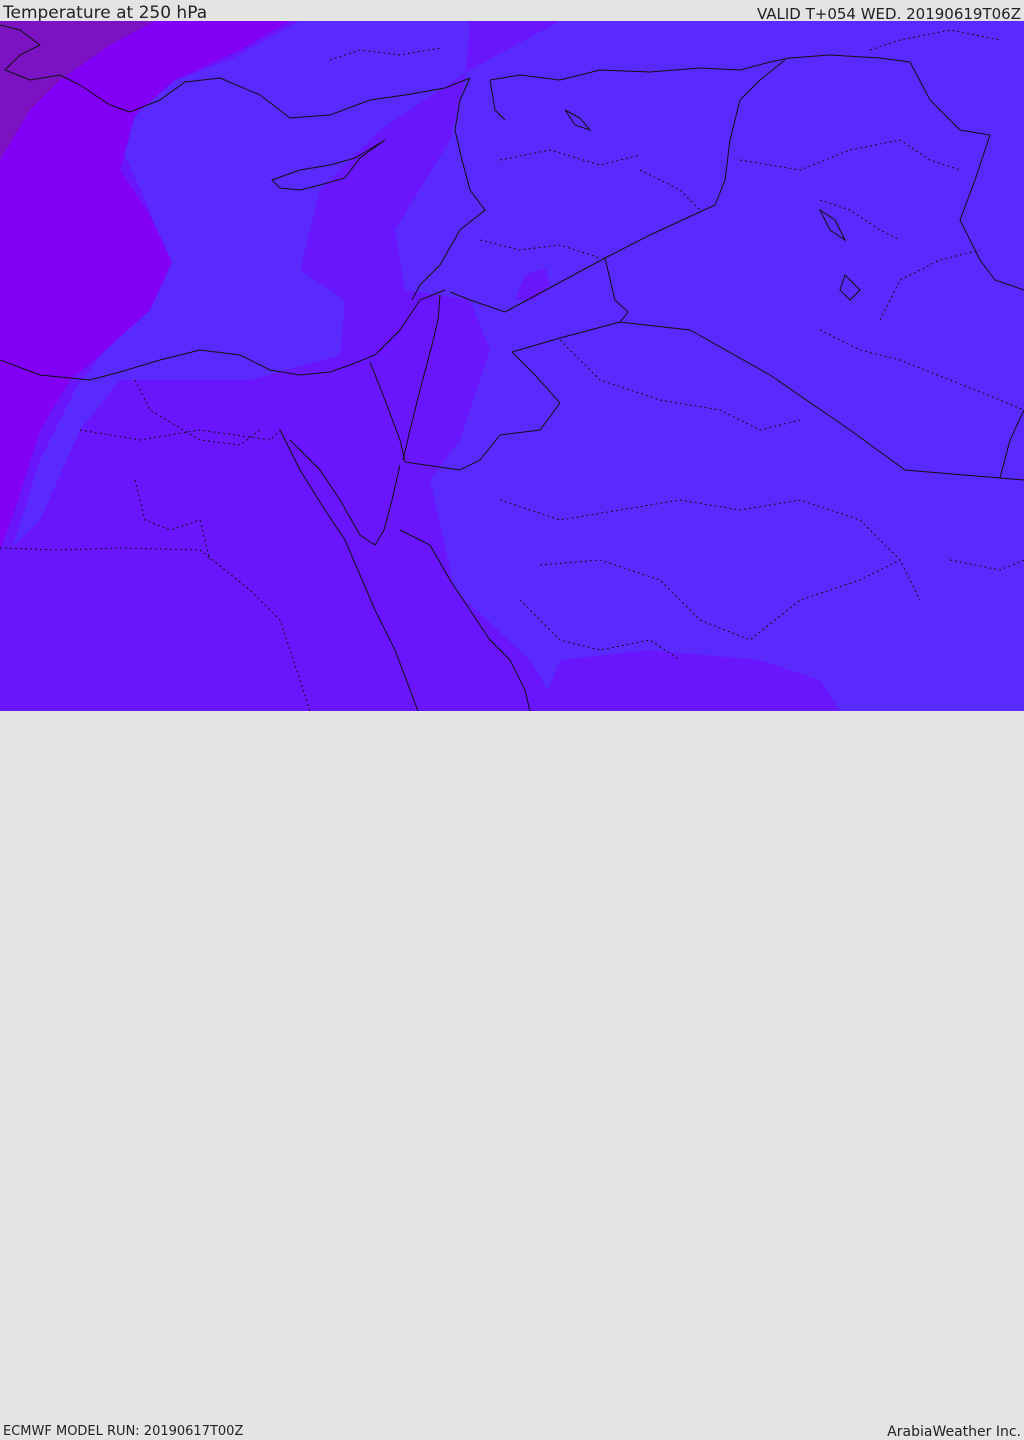 The image size is (1024, 1440). What do you see at coordinates (123, 1431) in the screenshot?
I see `model-run-label: ECMWF MODEL RUN: 20190617T00Z` at bounding box center [123, 1431].